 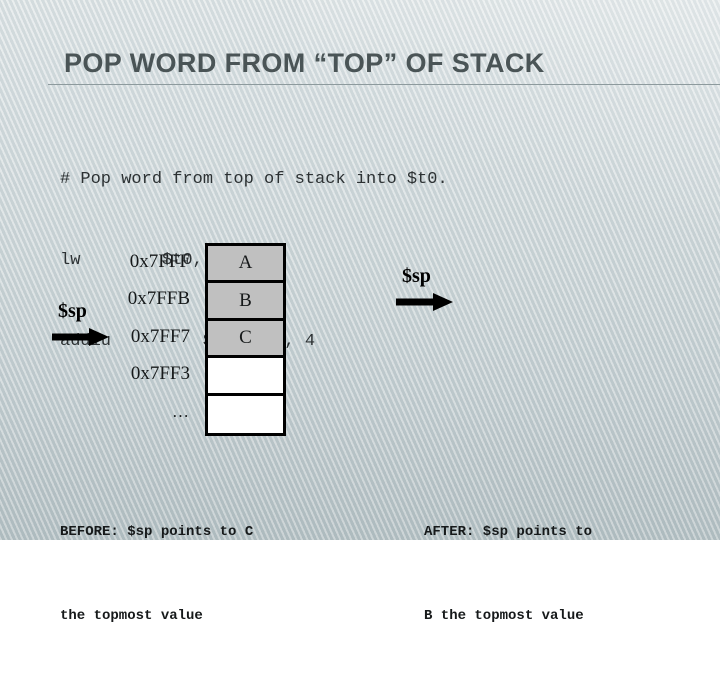 I want to click on address-label: 0x7FFF, so click(x=159, y=261).